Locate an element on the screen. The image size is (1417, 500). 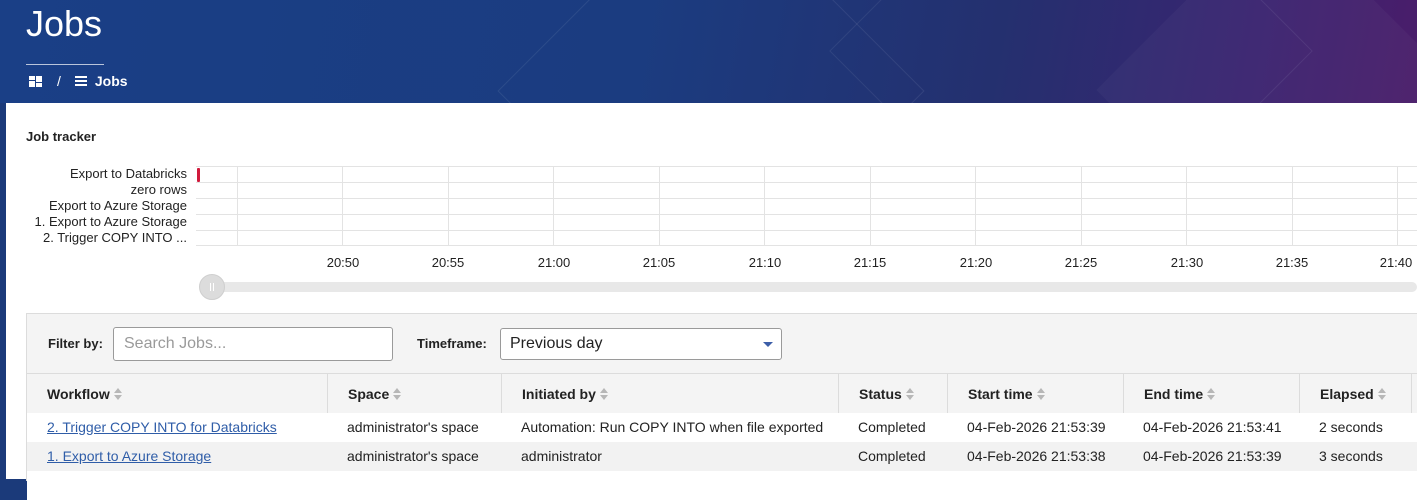
time-tick: 21:05 is located at coordinates (659, 262).